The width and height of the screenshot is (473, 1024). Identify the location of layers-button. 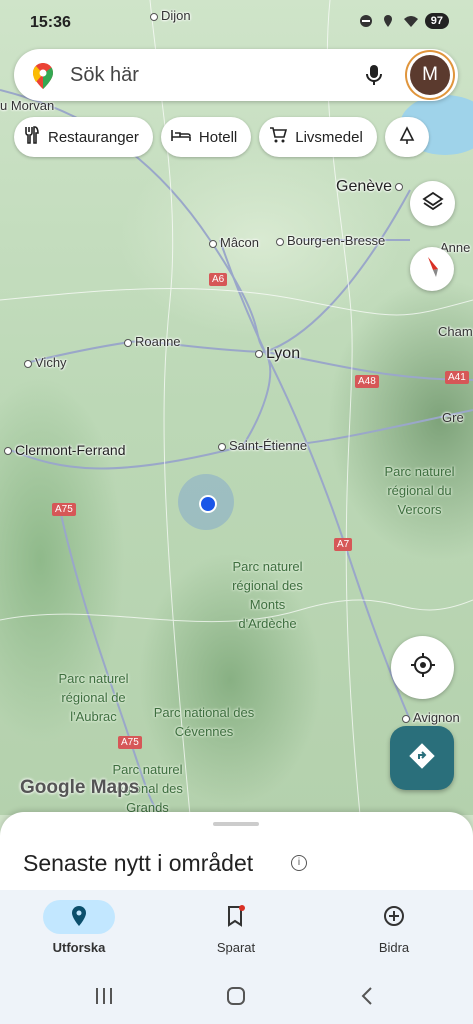
(432, 203).